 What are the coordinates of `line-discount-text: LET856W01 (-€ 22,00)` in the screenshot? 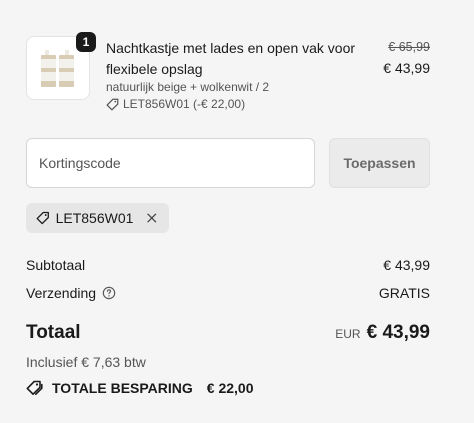 It's located at (184, 104).